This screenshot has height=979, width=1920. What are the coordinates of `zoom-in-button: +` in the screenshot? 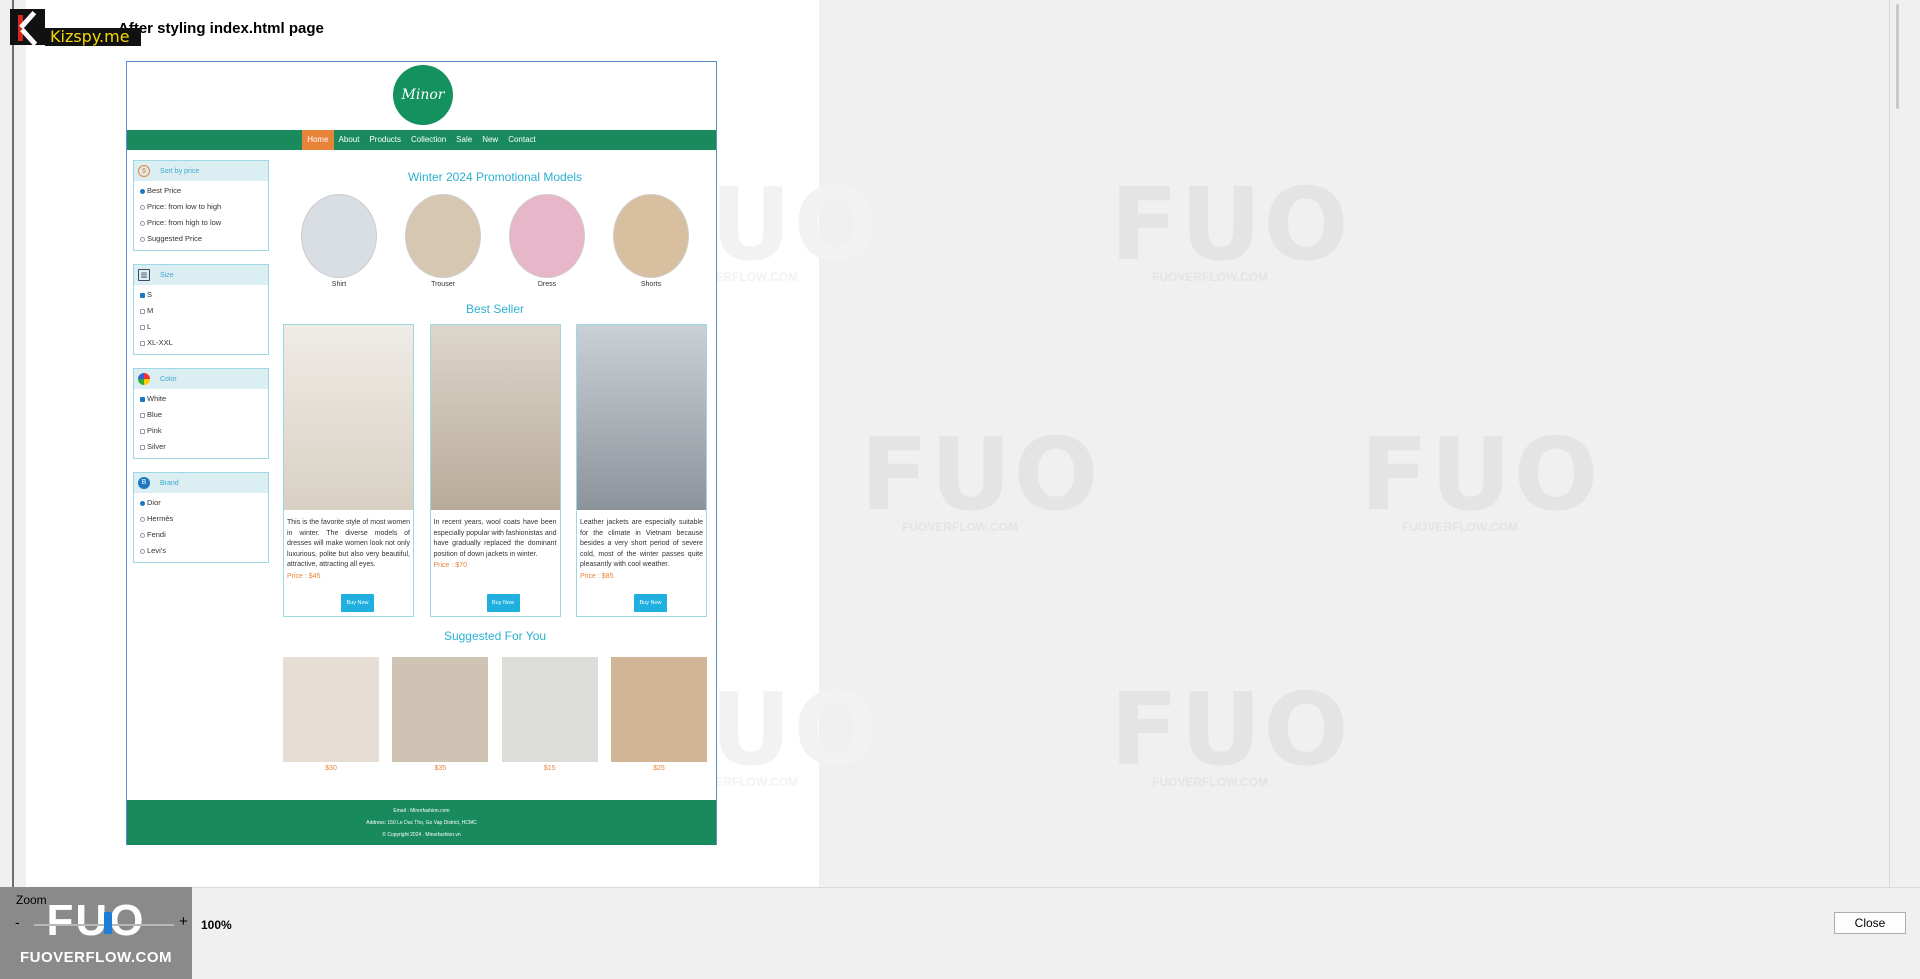 It's located at (183, 921).